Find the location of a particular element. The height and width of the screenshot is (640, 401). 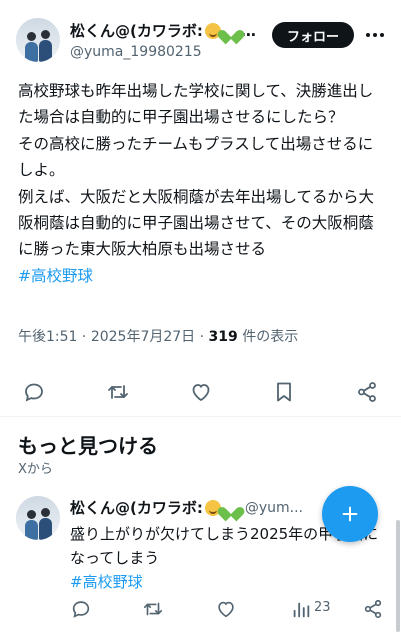

recommended-action-bar: 23 is located at coordinates (200, 610).